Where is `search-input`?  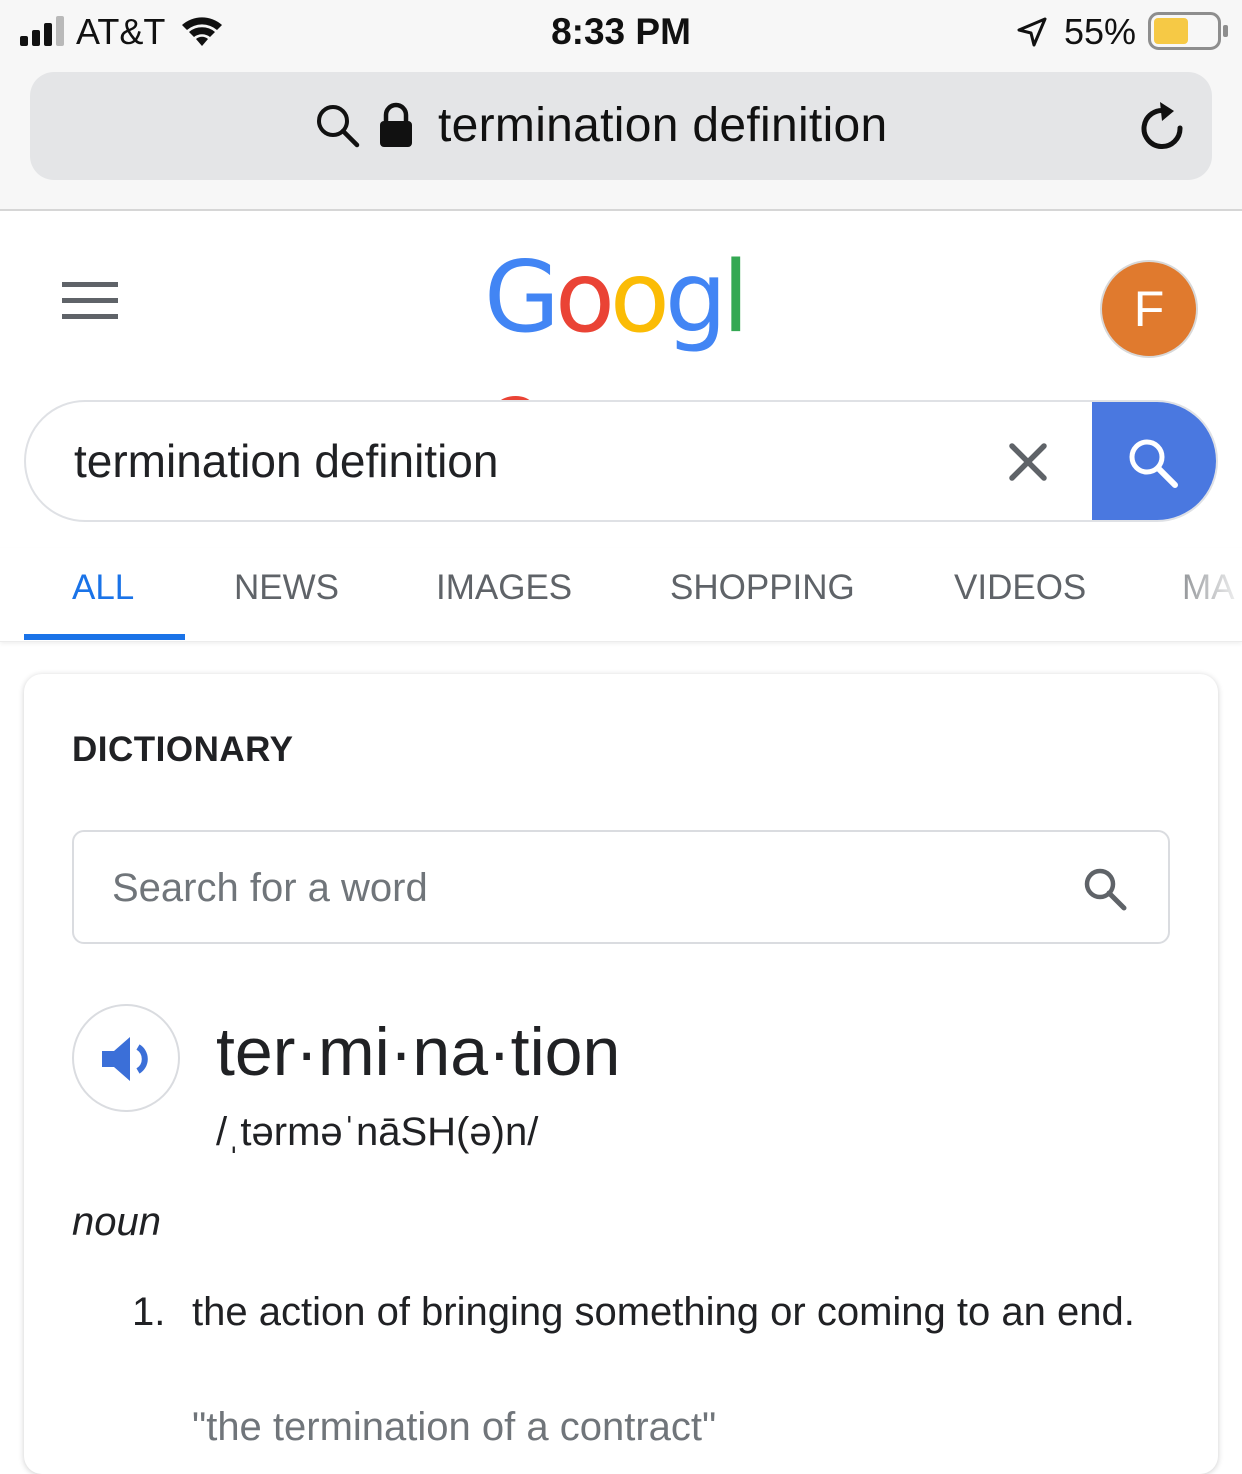
search-input is located at coordinates (514, 461).